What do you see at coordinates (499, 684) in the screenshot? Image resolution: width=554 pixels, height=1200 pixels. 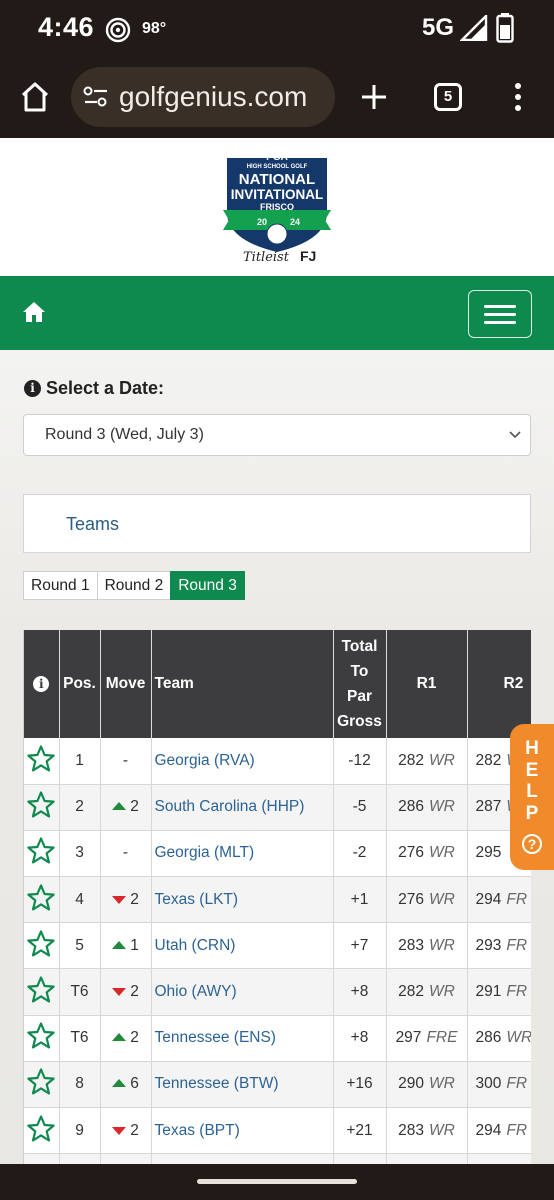 I see `header-r2: R2` at bounding box center [499, 684].